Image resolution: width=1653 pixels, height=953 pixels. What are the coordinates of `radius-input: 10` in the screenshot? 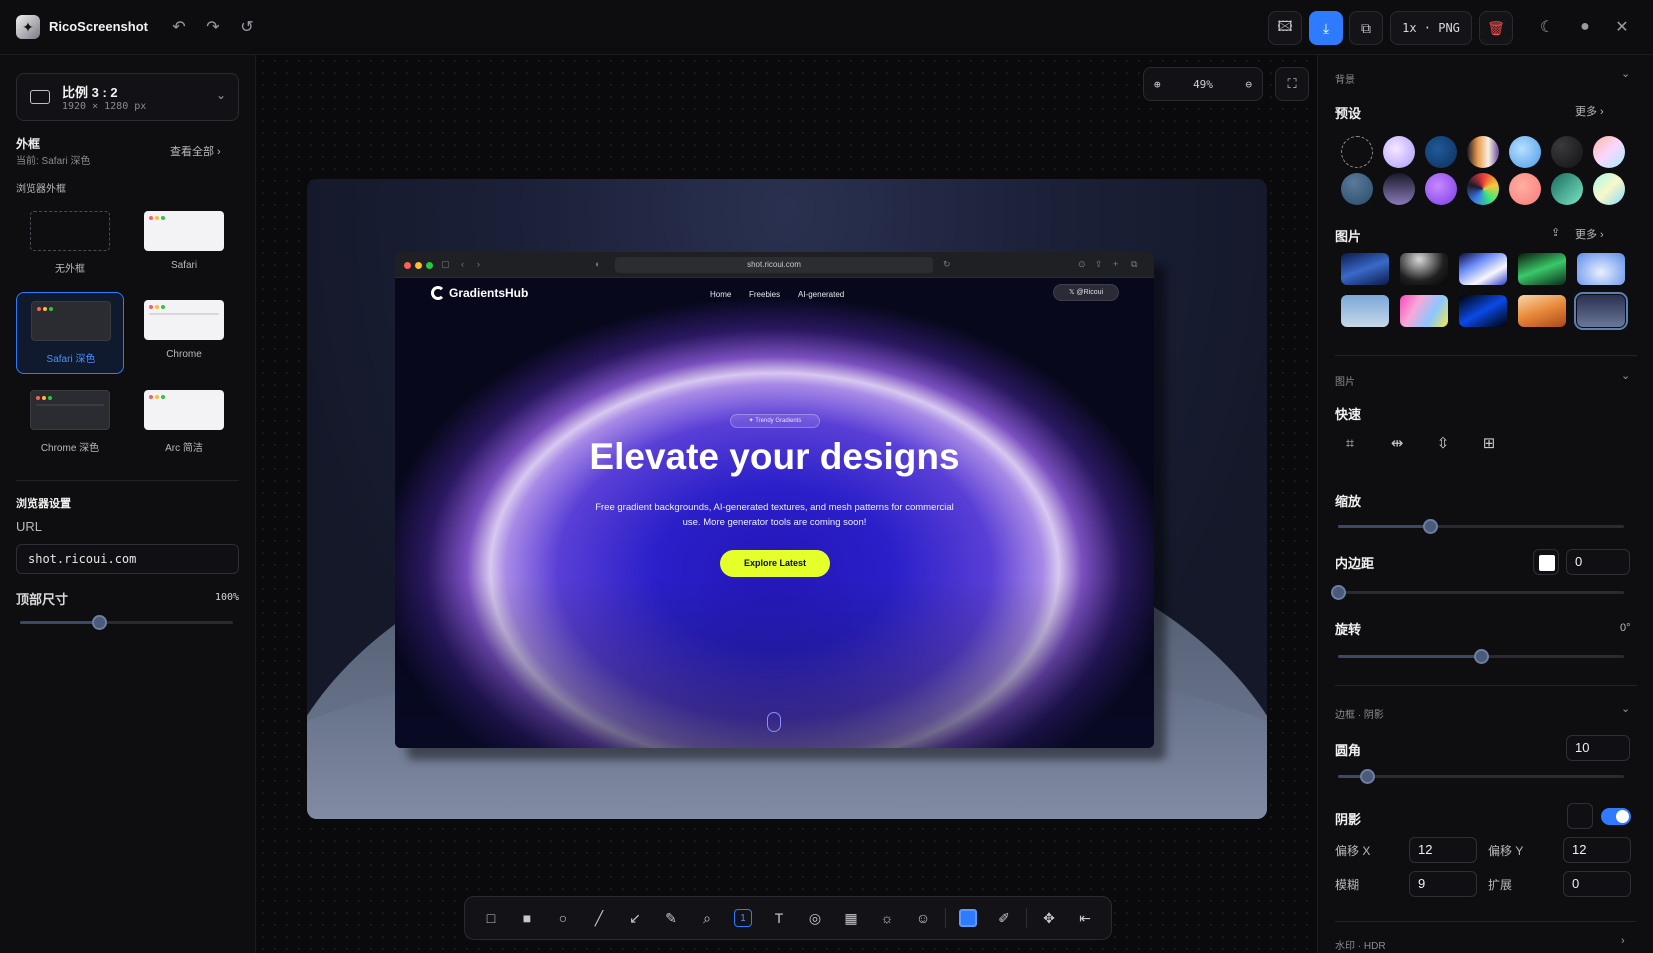 It's located at (1598, 748).